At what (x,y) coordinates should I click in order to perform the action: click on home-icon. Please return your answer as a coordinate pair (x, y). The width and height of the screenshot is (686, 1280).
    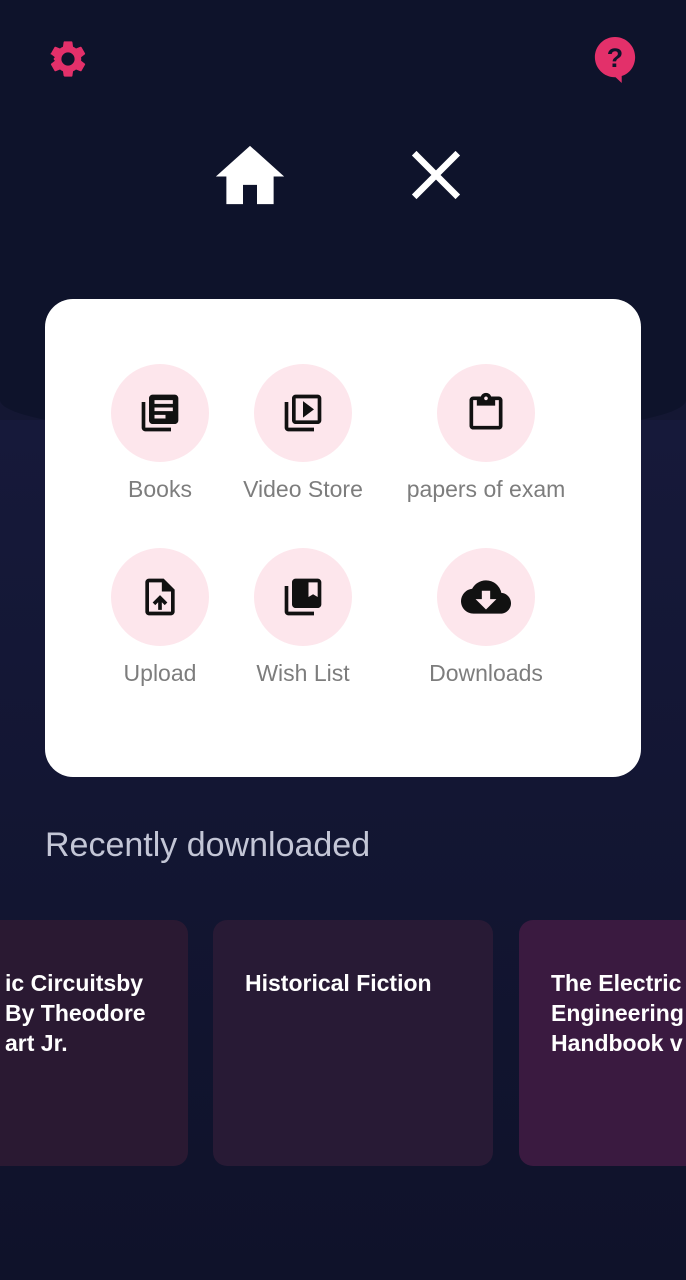
    Looking at the image, I should click on (250, 175).